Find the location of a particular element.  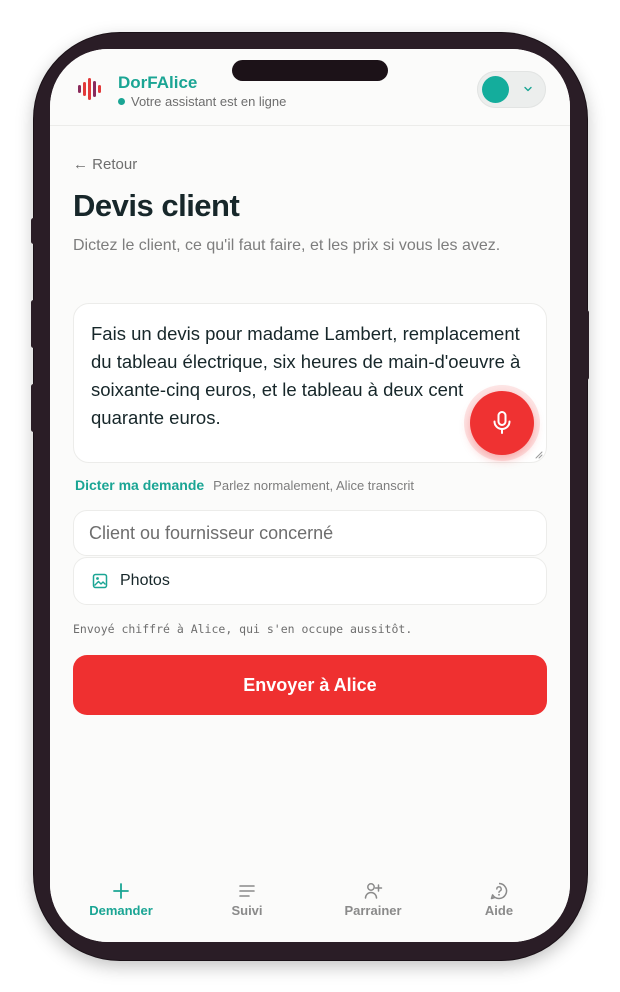

plus-icon is located at coordinates (121, 891).